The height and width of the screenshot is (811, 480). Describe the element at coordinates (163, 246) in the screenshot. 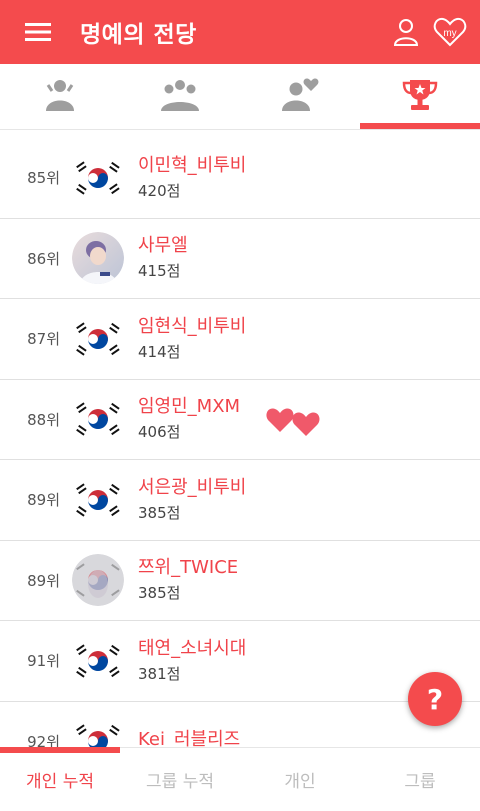

I see `member-name: 사무엘` at that location.